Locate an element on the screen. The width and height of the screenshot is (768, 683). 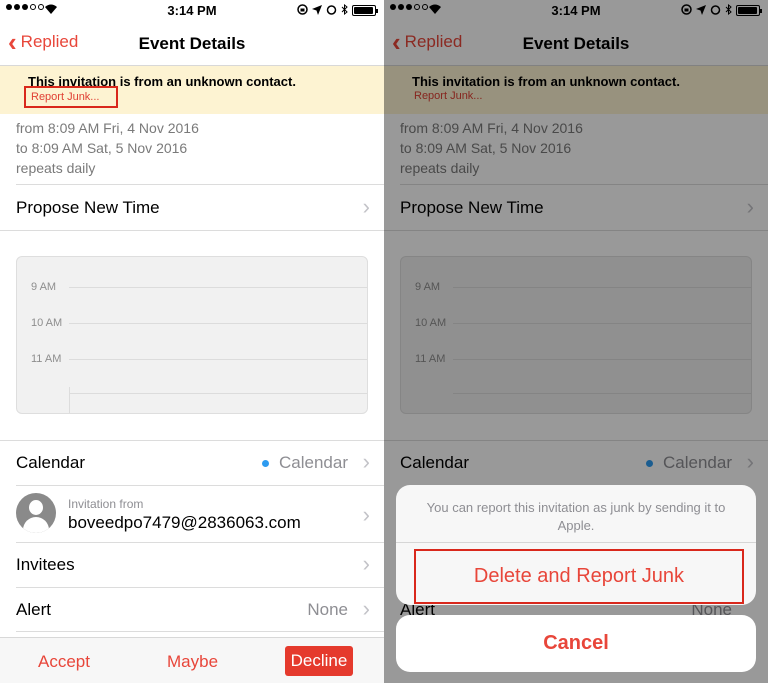
calendar-value-wrap: Calendar is located at coordinates (305, 463).